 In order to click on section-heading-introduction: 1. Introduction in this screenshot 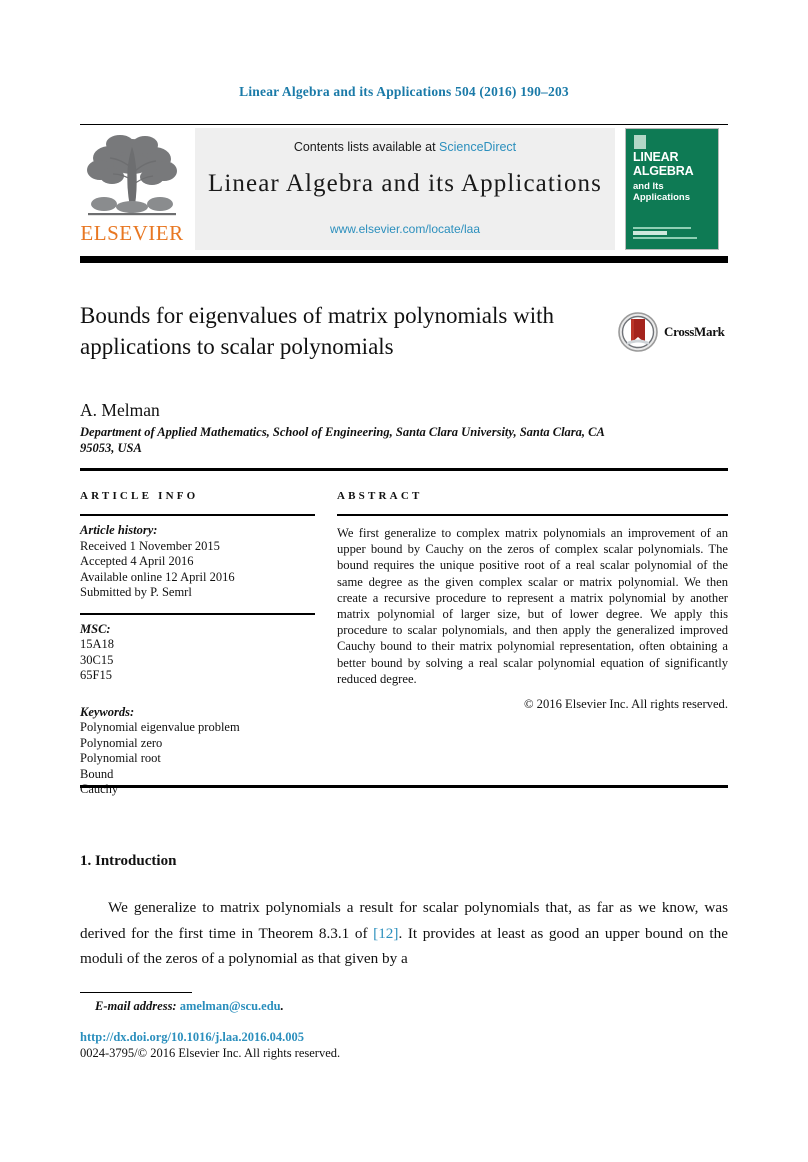, I will do `click(128, 861)`.